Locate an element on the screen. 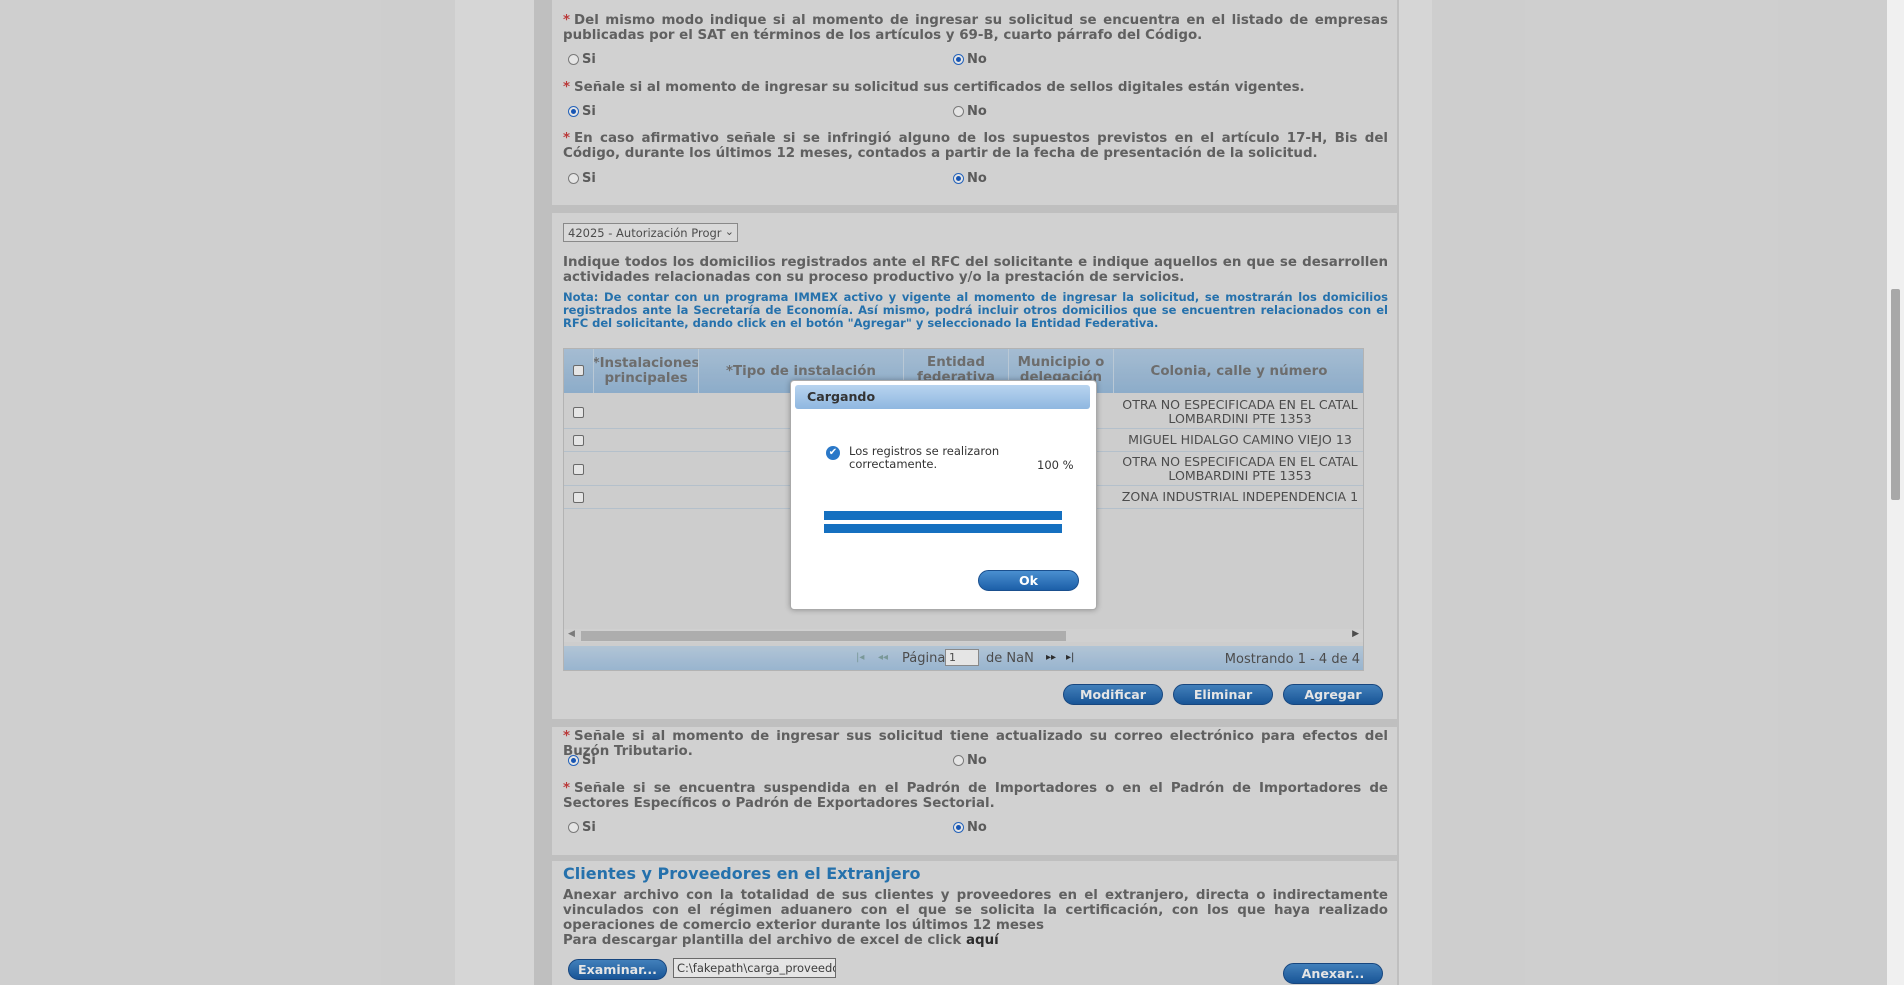 The height and width of the screenshot is (985, 1904). dialog-percent: 100 % is located at coordinates (1055, 465).